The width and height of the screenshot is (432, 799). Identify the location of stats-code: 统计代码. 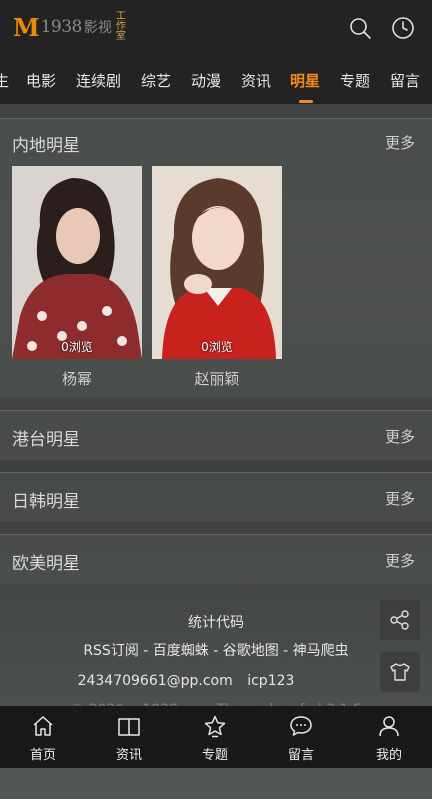
(216, 623).